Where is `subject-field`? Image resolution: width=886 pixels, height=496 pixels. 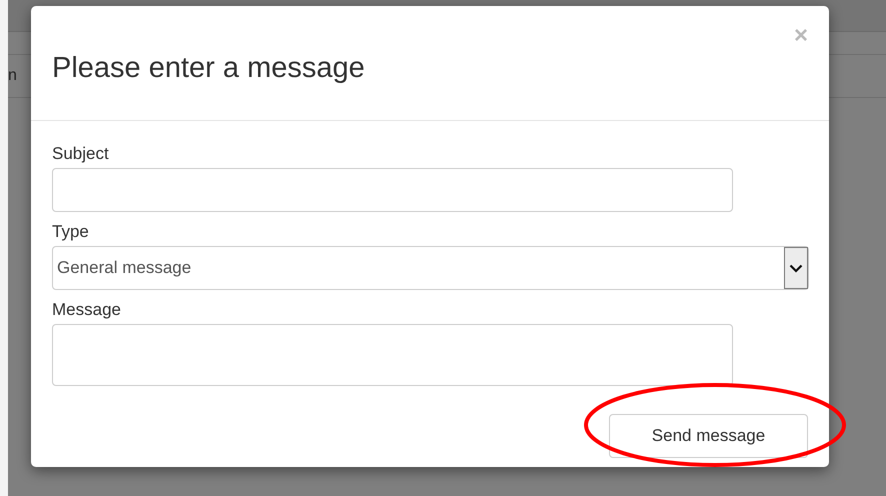 subject-field is located at coordinates (392, 190).